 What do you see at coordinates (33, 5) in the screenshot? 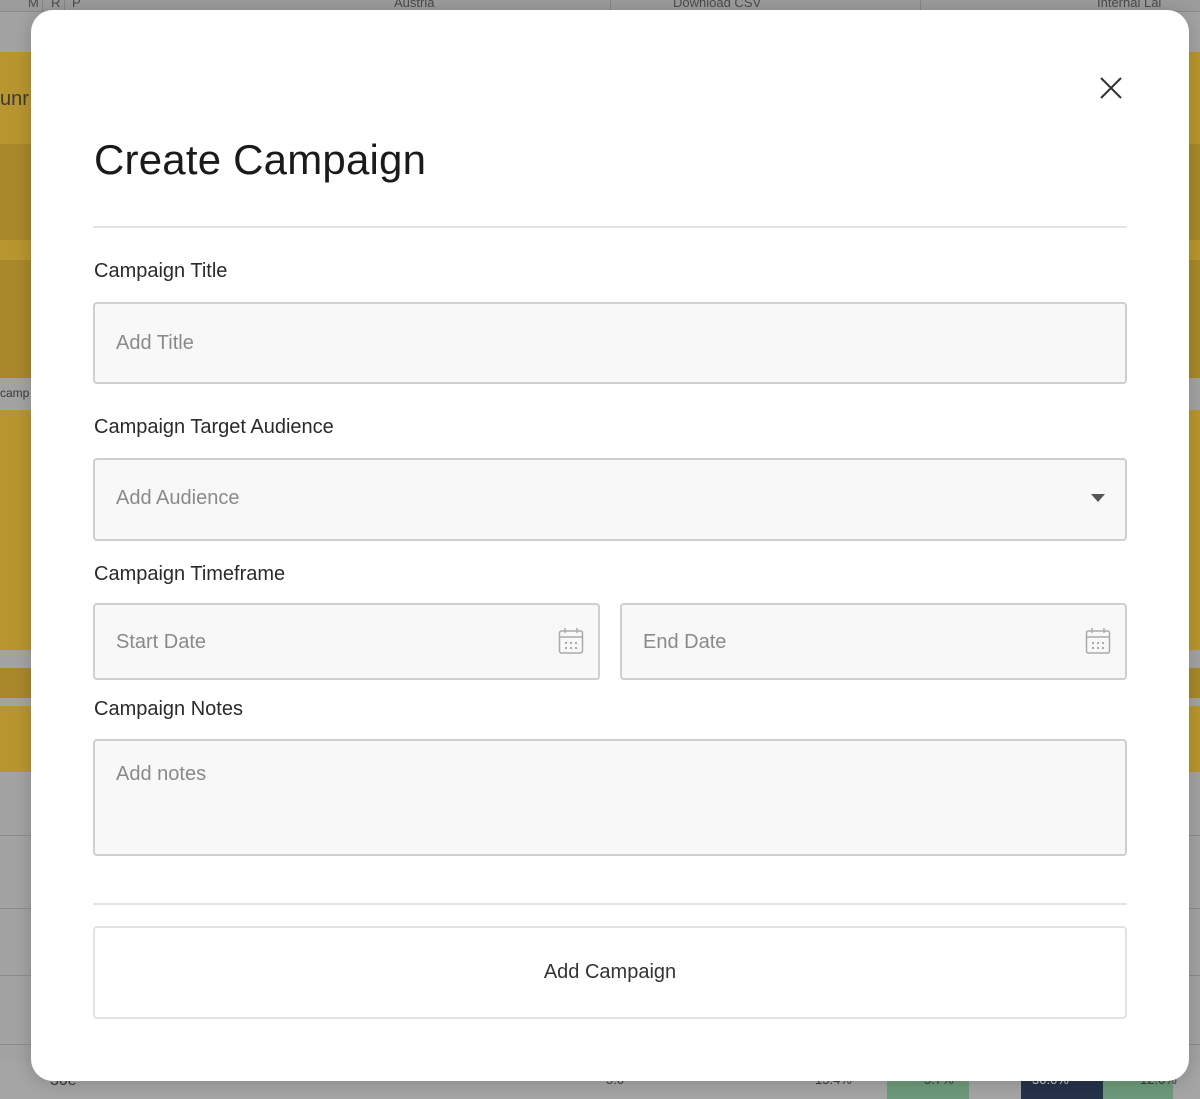
I see `bg-toolbar-item: M` at bounding box center [33, 5].